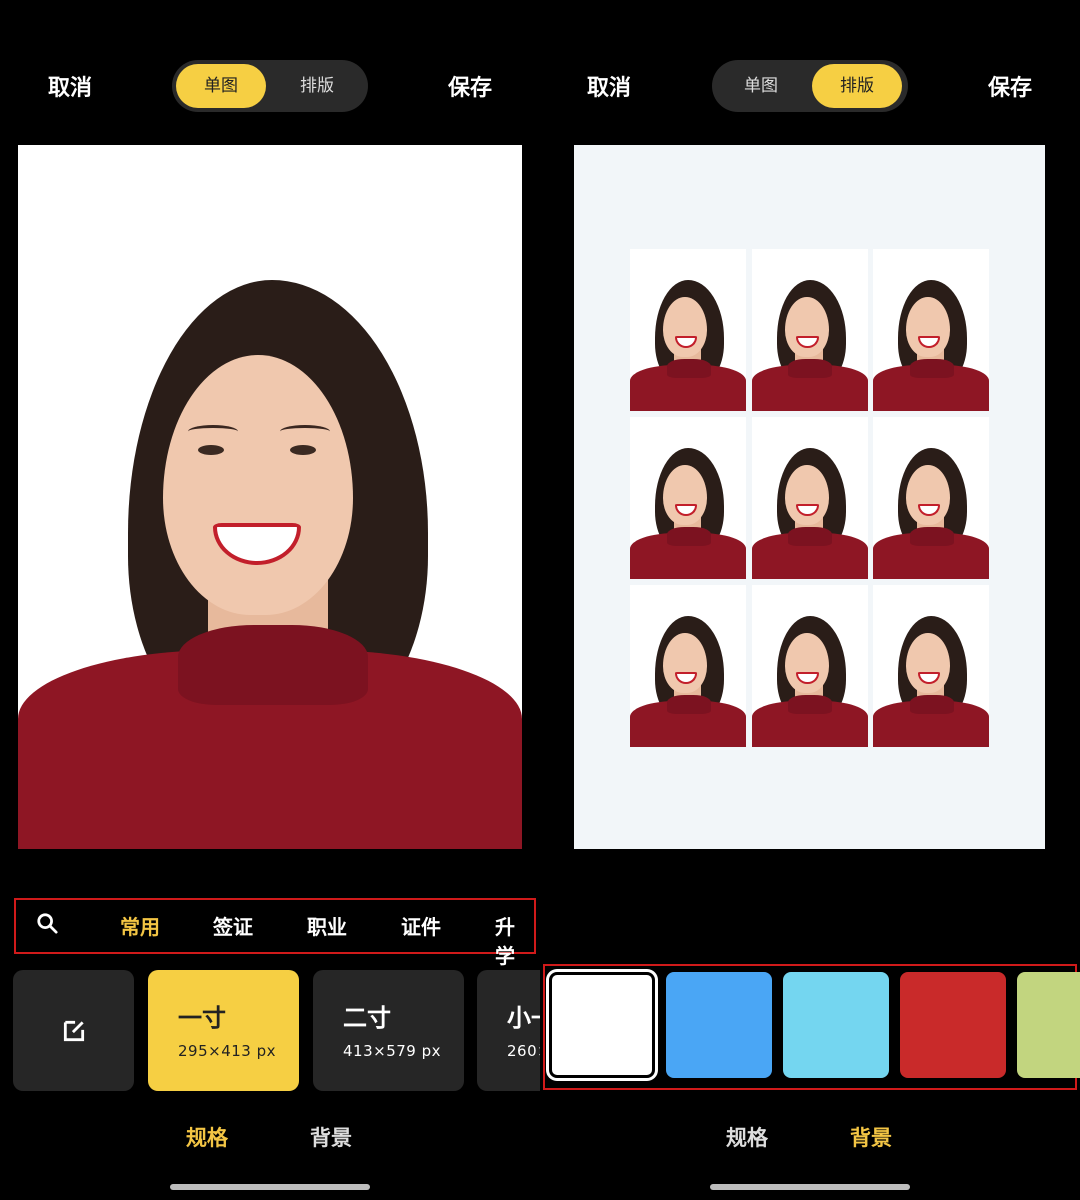 This screenshot has height=1200, width=1080. Describe the element at coordinates (327, 925) in the screenshot. I see `tab-occupation: 职业` at that location.